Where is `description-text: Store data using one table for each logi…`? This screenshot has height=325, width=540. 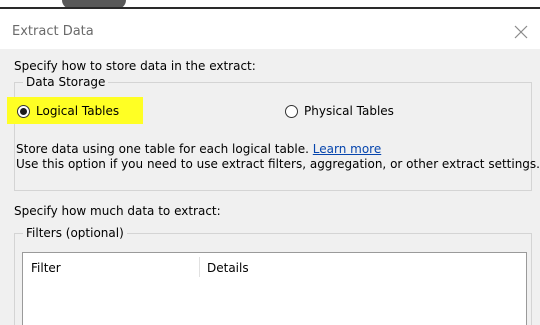 description-text: Store data using one table for each logi… is located at coordinates (162, 149).